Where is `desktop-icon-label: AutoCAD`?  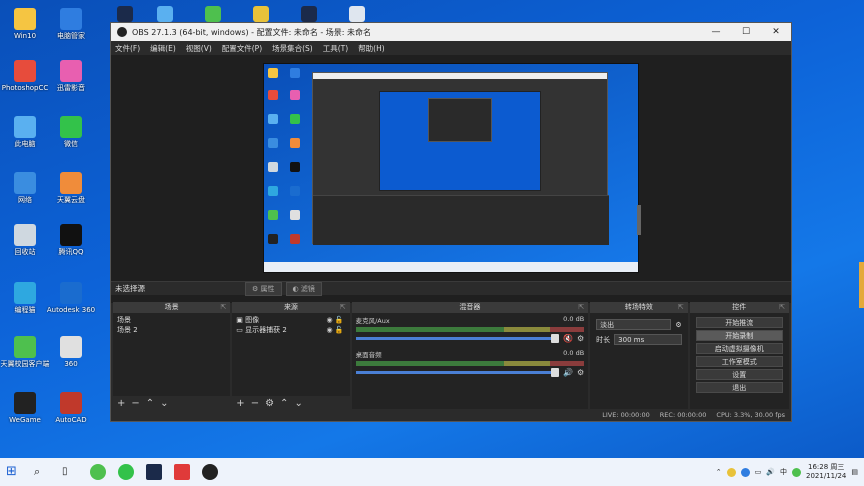 desktop-icon-label: AutoCAD is located at coordinates (71, 420).